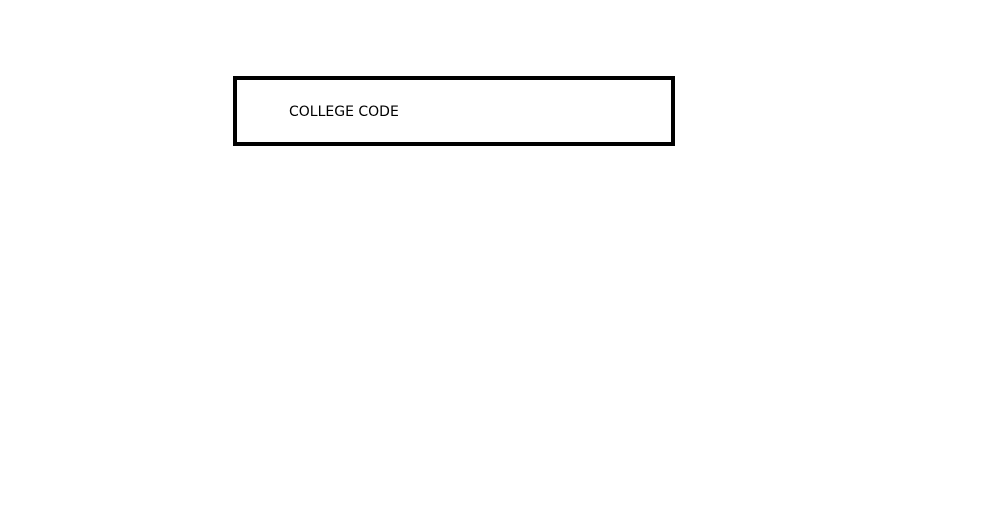 Image resolution: width=1004 pixels, height=514 pixels. What do you see at coordinates (344, 112) in the screenshot?
I see `college-code-label: COLLEGE CODE` at bounding box center [344, 112].